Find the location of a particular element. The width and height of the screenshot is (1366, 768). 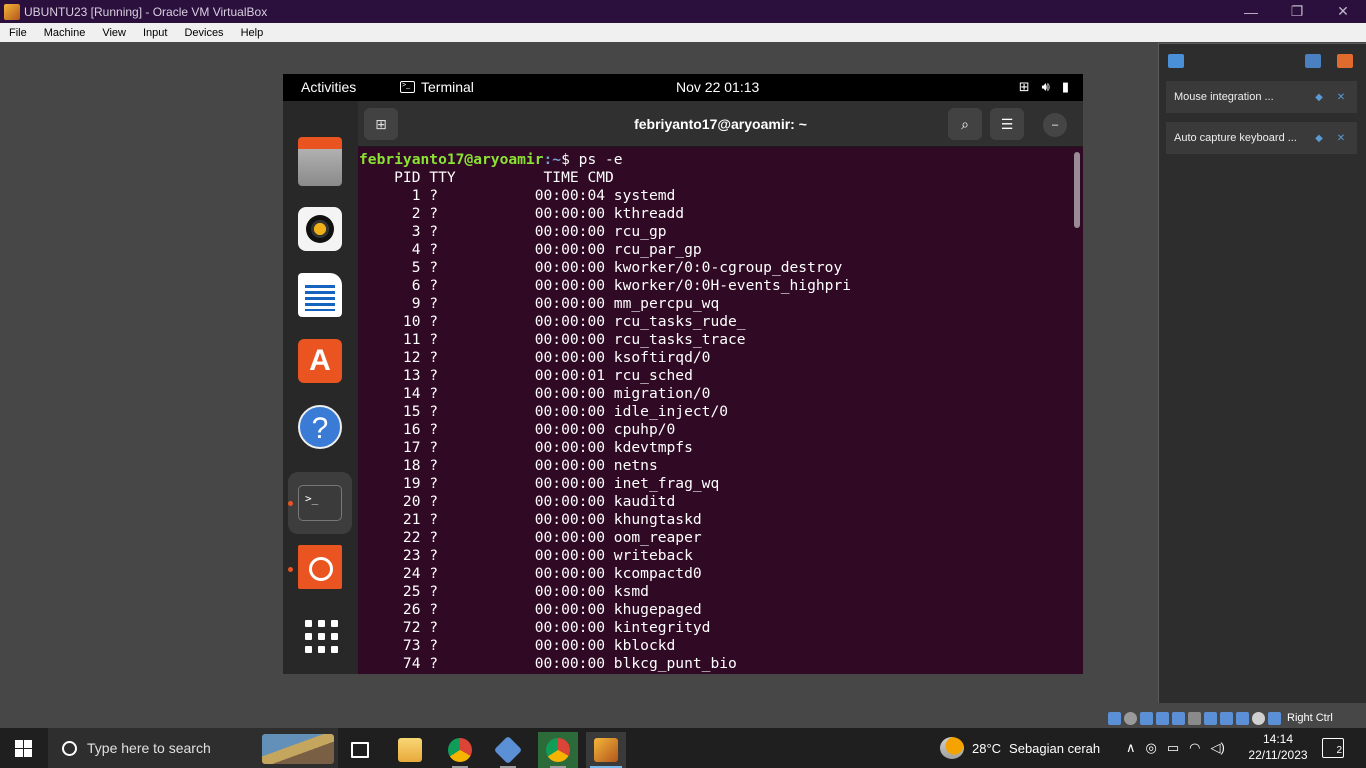

vbox-menu-bar: File Machine View Input Devices Help is located at coordinates (683, 32).